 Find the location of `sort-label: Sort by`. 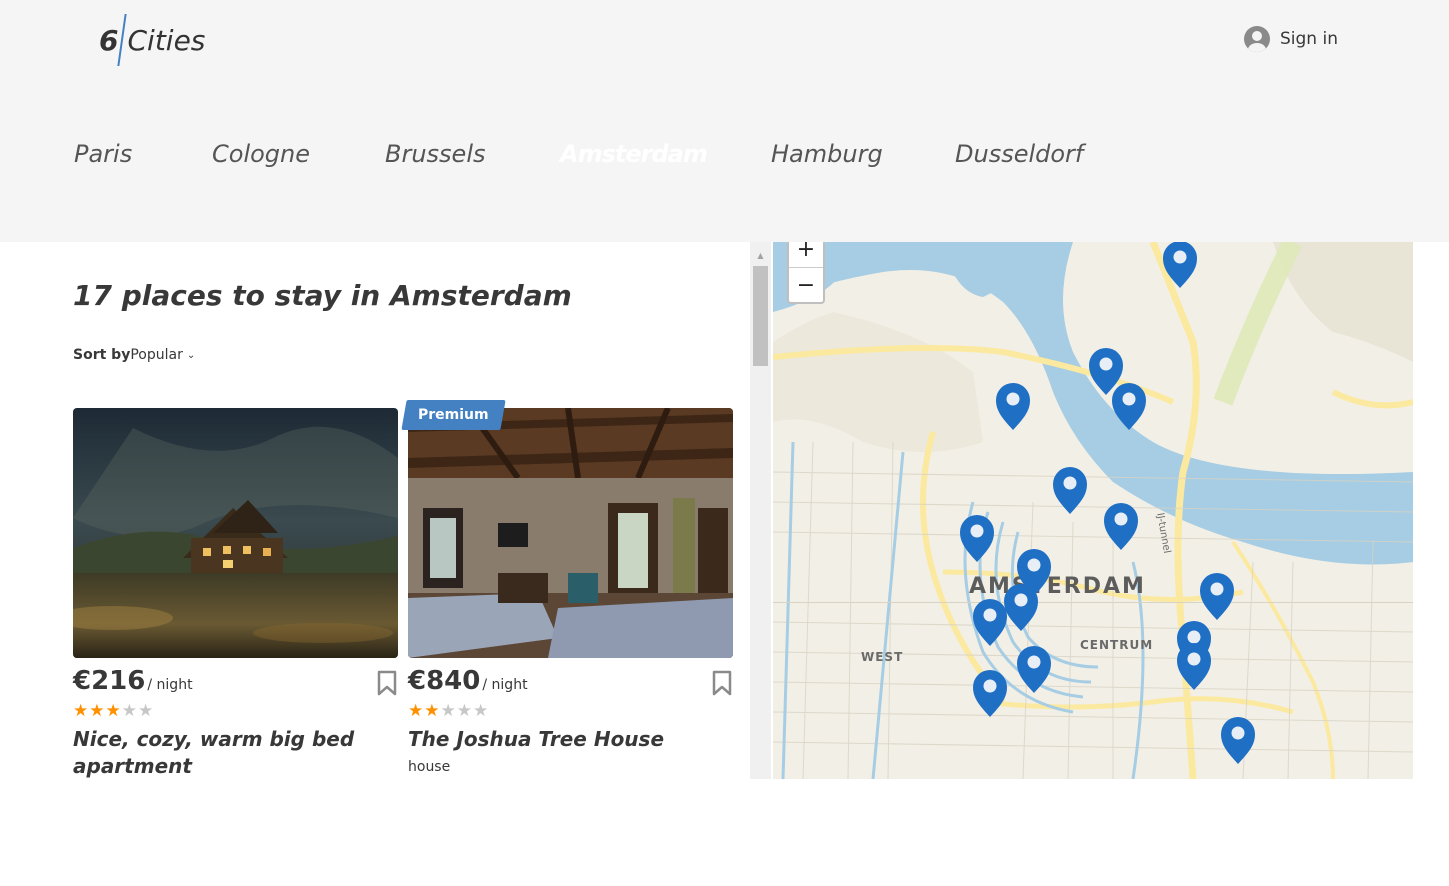

sort-label: Sort by is located at coordinates (102, 355).